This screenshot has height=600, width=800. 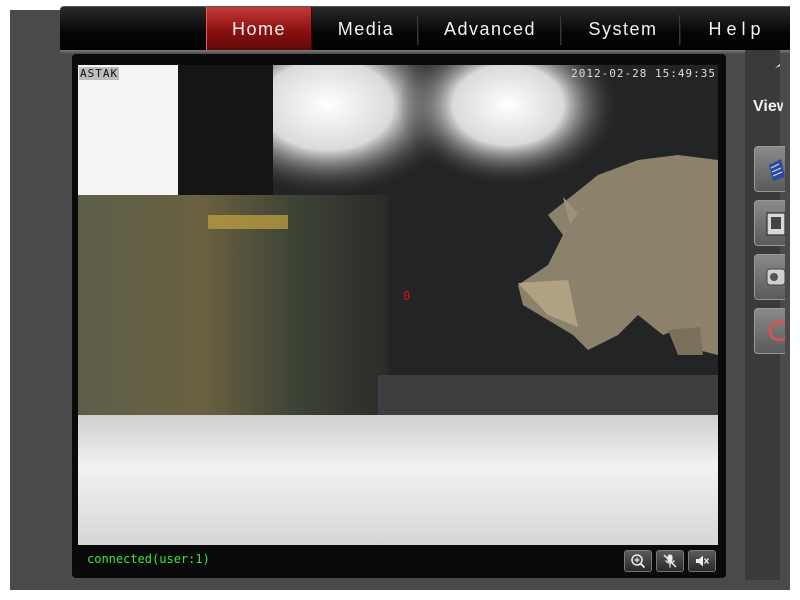 I want to click on view-heading: View, so click(x=768, y=106).